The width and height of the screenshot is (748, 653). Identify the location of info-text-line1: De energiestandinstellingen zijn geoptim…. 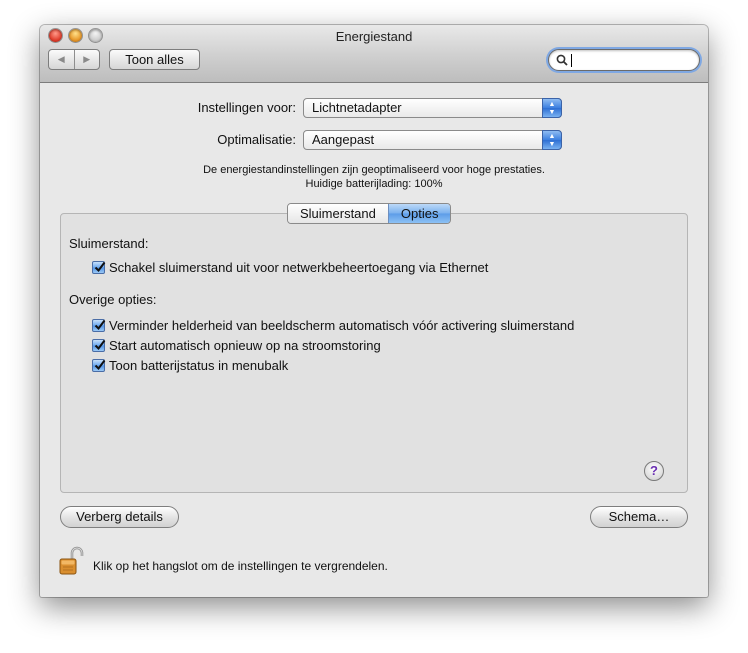
(374, 170).